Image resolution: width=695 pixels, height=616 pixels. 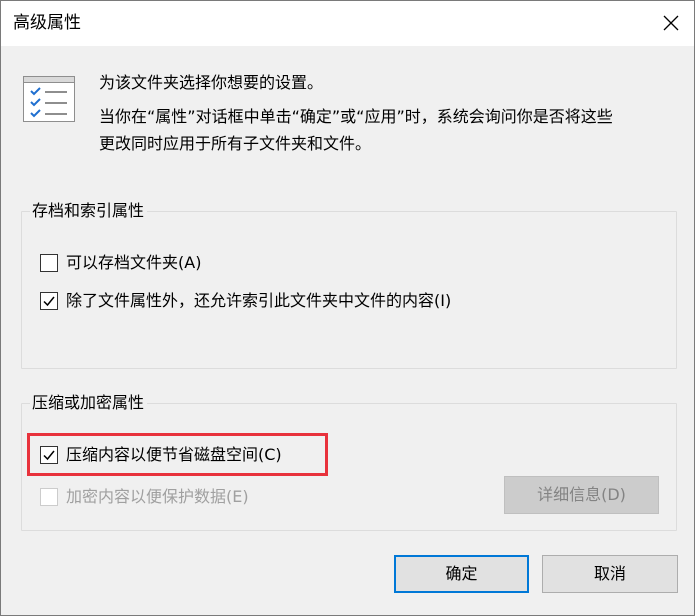 What do you see at coordinates (211, 82) in the screenshot?
I see `description-line-1: 为该文件夹选择你想要的设置。` at bounding box center [211, 82].